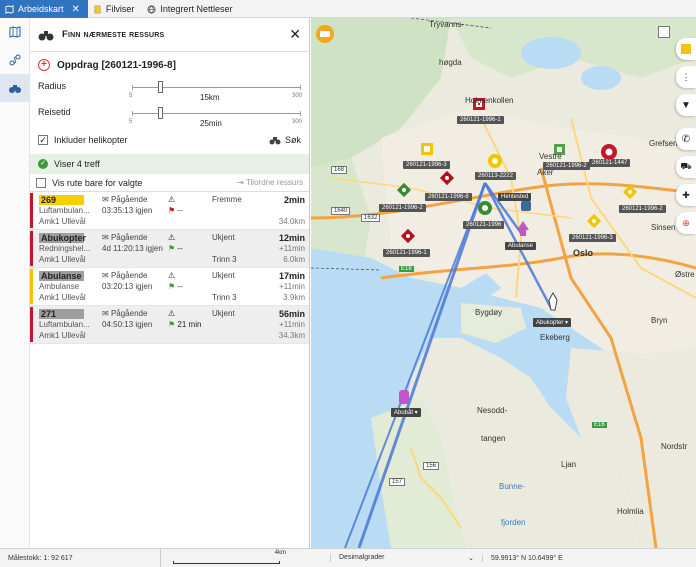 The width and height of the screenshot is (696, 567). I want to click on ambulance-icon: ✚, so click(686, 194).